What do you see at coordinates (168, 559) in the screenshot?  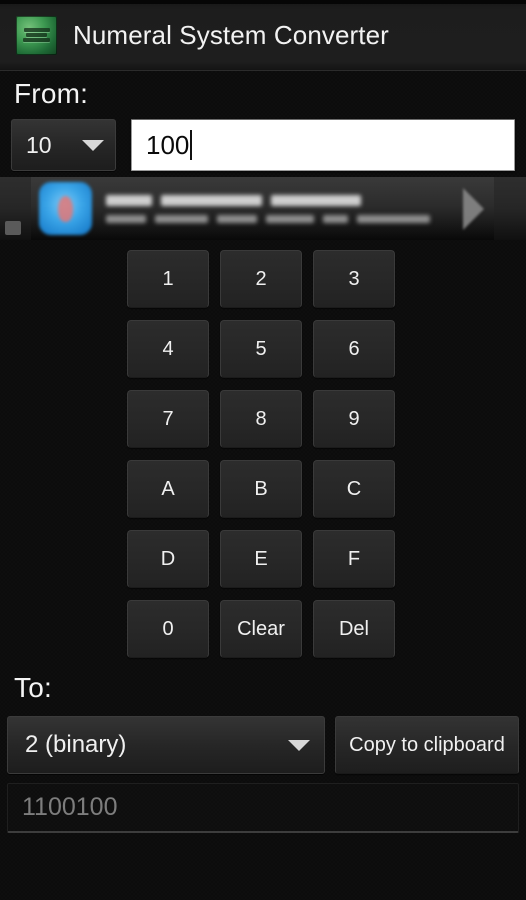 I see `key-d: D` at bounding box center [168, 559].